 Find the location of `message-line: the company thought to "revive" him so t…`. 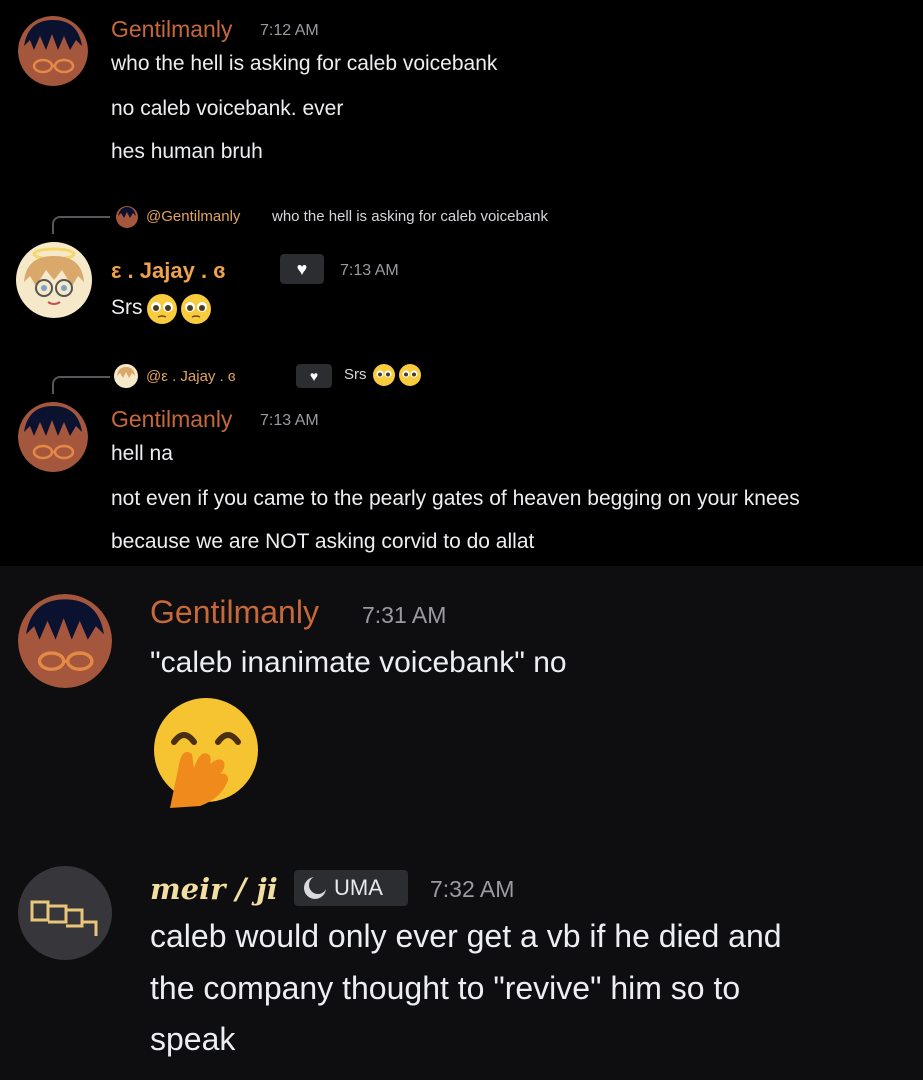

message-line: the company thought to "revive" him so t… is located at coordinates (445, 988).